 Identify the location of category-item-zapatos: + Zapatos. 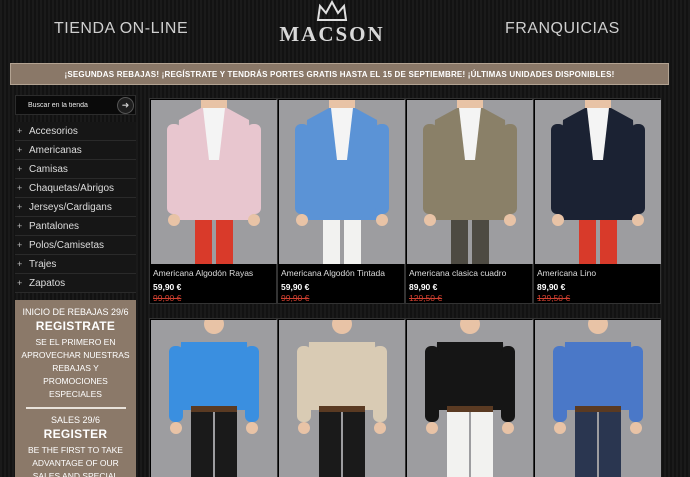
(75, 283).